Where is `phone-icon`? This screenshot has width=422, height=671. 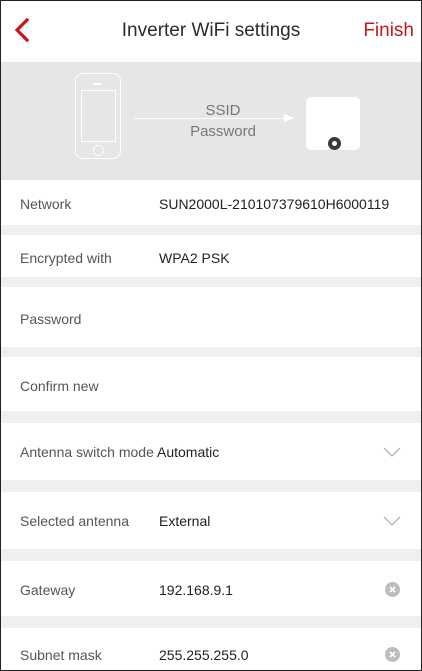
phone-icon is located at coordinates (98, 116).